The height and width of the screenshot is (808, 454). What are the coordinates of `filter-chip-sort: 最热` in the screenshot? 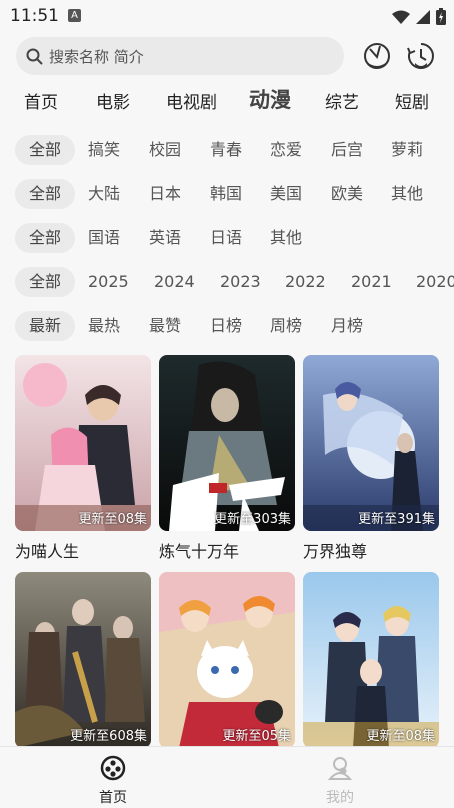 It's located at (104, 326).